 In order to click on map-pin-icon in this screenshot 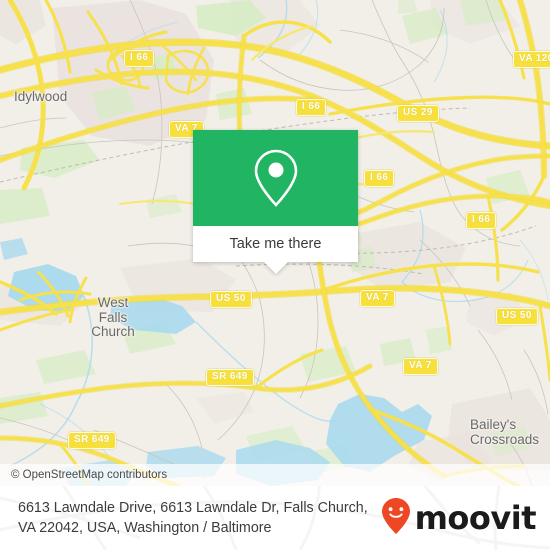, I will do `click(276, 178)`.